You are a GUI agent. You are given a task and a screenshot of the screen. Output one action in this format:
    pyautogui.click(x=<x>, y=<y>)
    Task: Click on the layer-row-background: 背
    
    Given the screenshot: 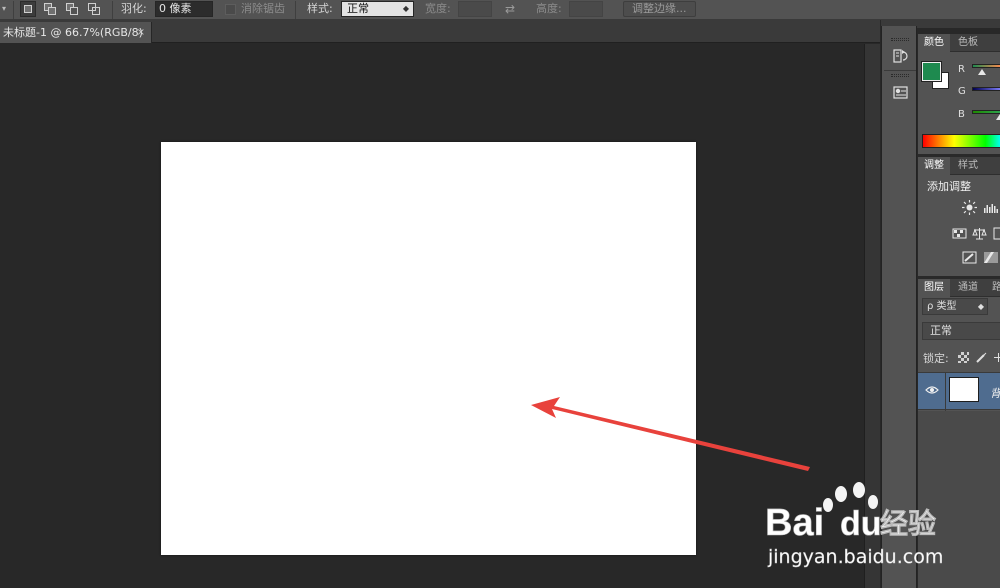 What is the action you would take?
    pyautogui.click(x=959, y=391)
    